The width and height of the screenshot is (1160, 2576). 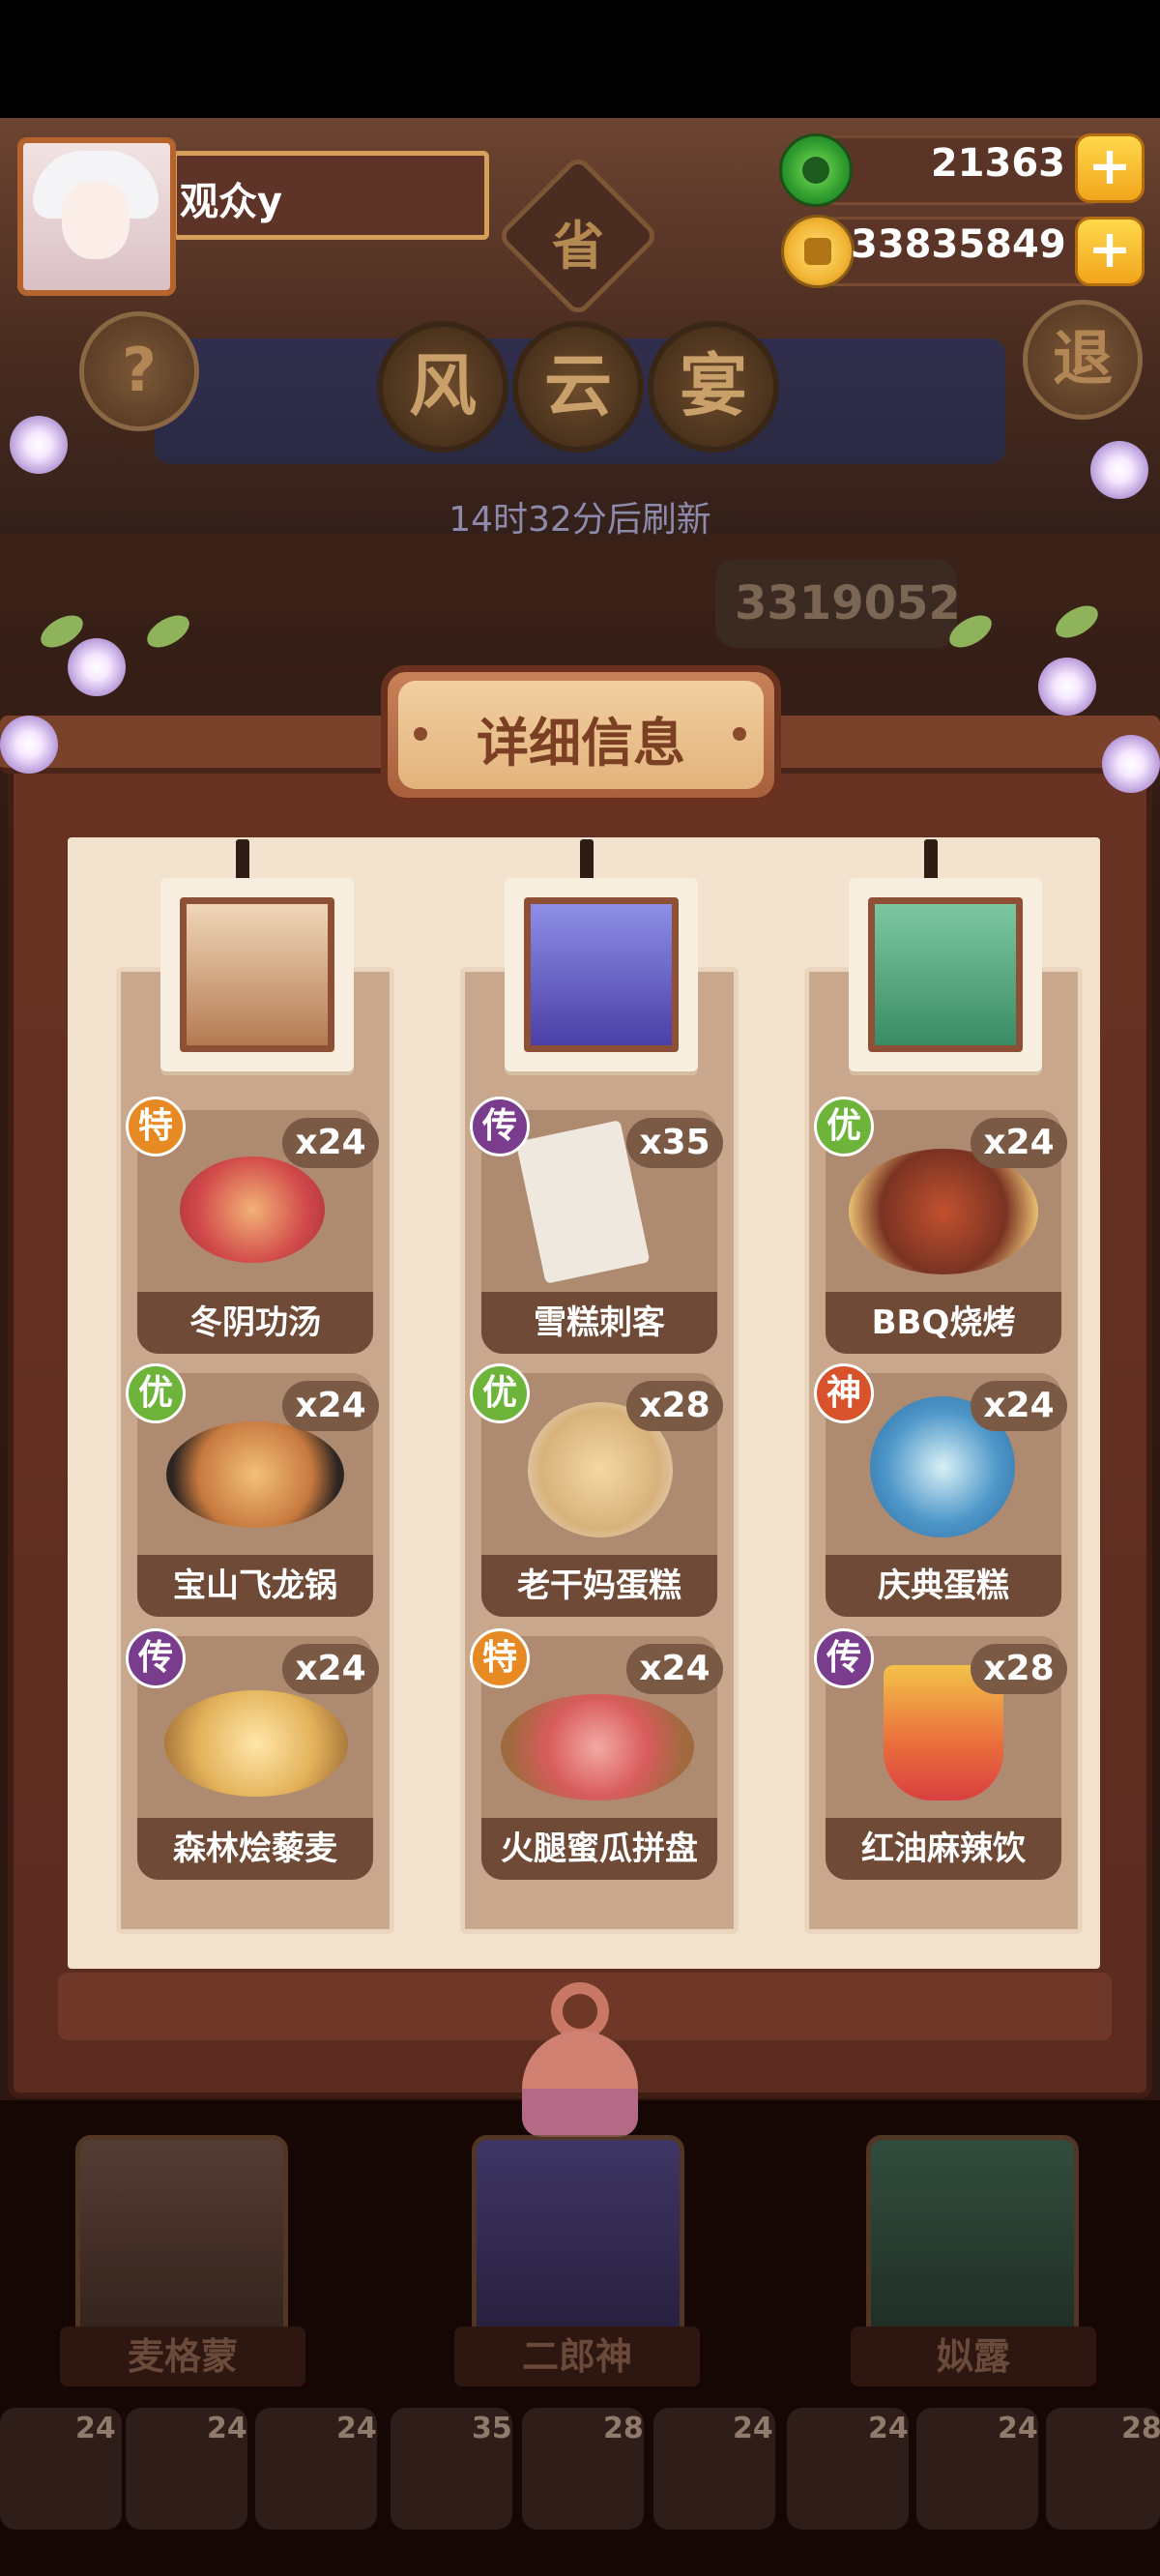 I want to click on dish-name: 红油麻辣饮, so click(x=944, y=1849).